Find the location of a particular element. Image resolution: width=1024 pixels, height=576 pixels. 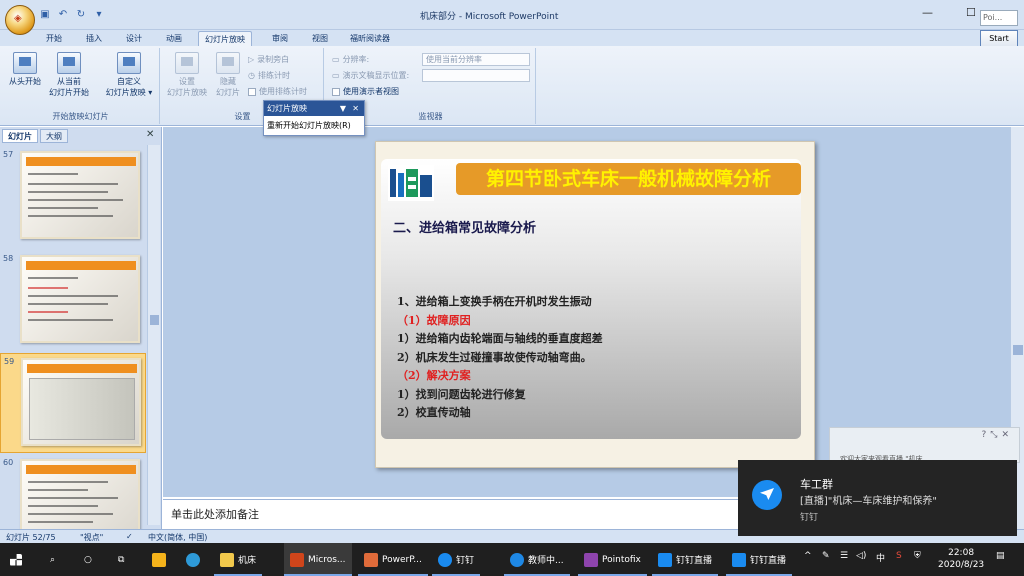

tab-slides: 幻灯片 is located at coordinates (20, 136).